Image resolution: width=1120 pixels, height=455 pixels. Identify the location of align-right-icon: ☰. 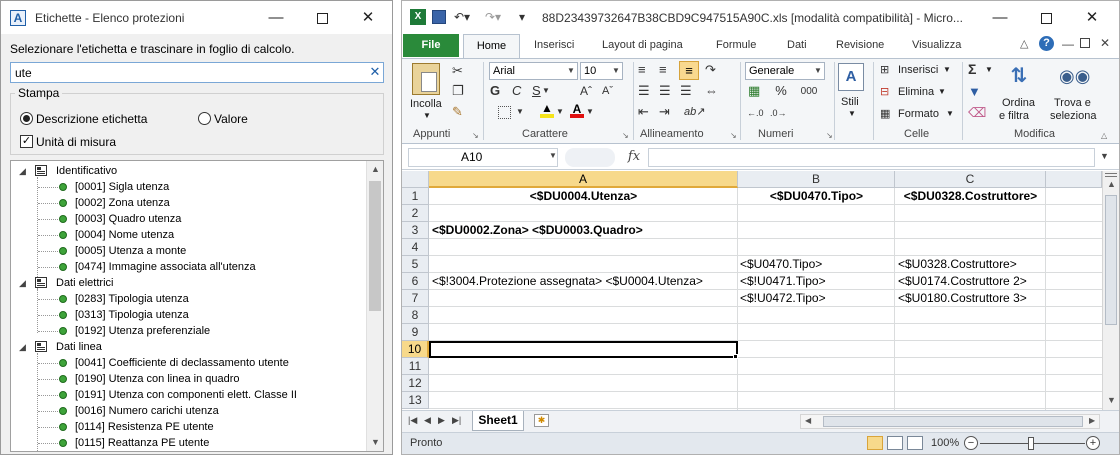
(686, 91).